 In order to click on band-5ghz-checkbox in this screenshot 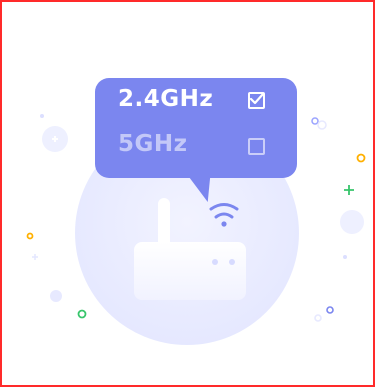, I will do `click(256, 146)`.